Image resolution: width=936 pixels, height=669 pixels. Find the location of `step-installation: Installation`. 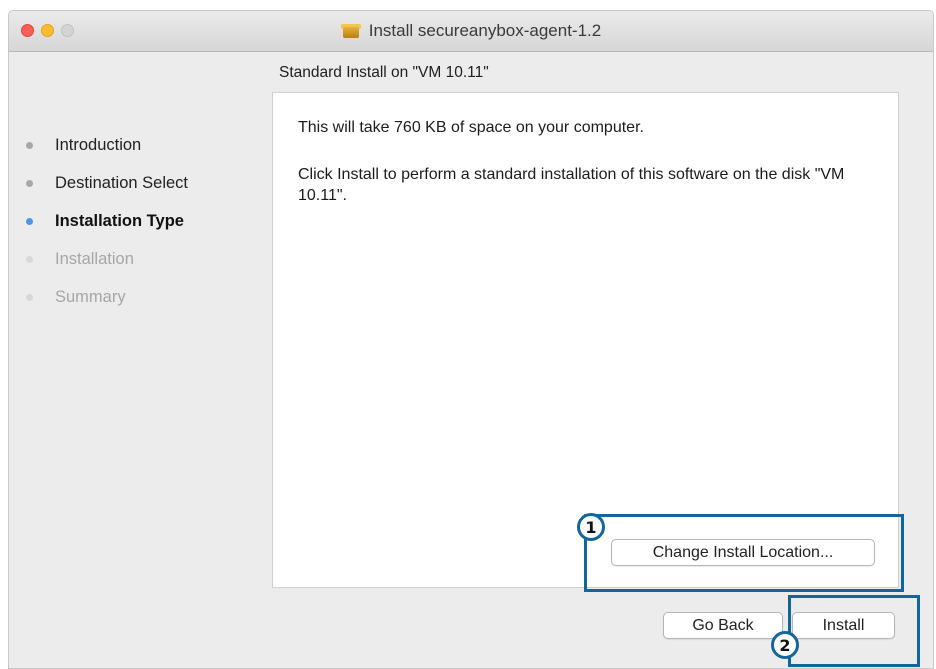

step-installation: Installation is located at coordinates (107, 259).